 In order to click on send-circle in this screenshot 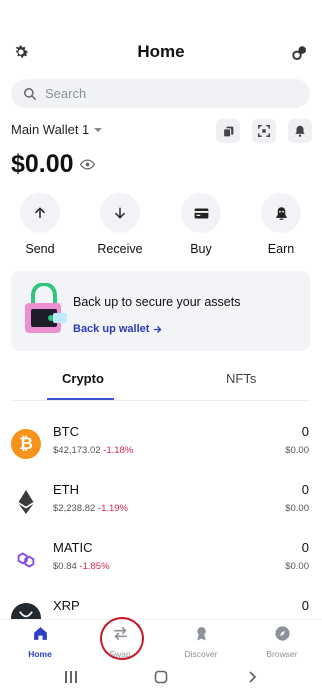, I will do `click(40, 213)`.